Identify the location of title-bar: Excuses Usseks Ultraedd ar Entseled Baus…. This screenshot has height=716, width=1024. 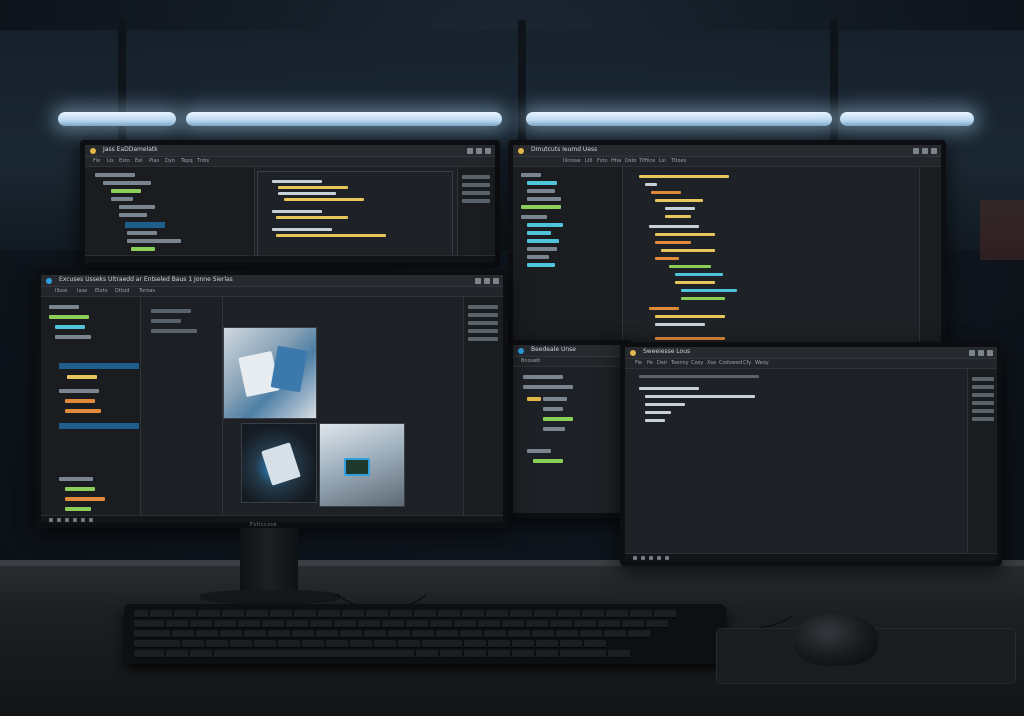
(272, 281).